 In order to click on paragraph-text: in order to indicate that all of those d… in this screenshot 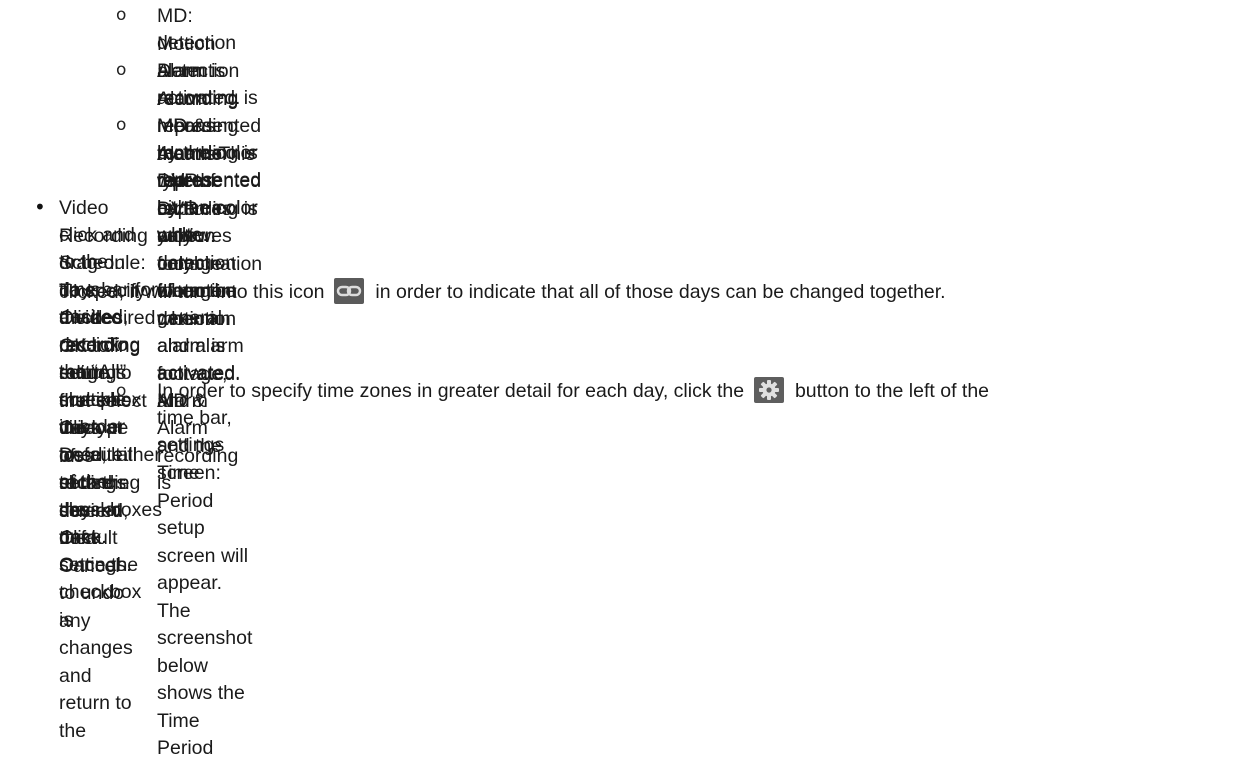, I will do `click(660, 292)`.